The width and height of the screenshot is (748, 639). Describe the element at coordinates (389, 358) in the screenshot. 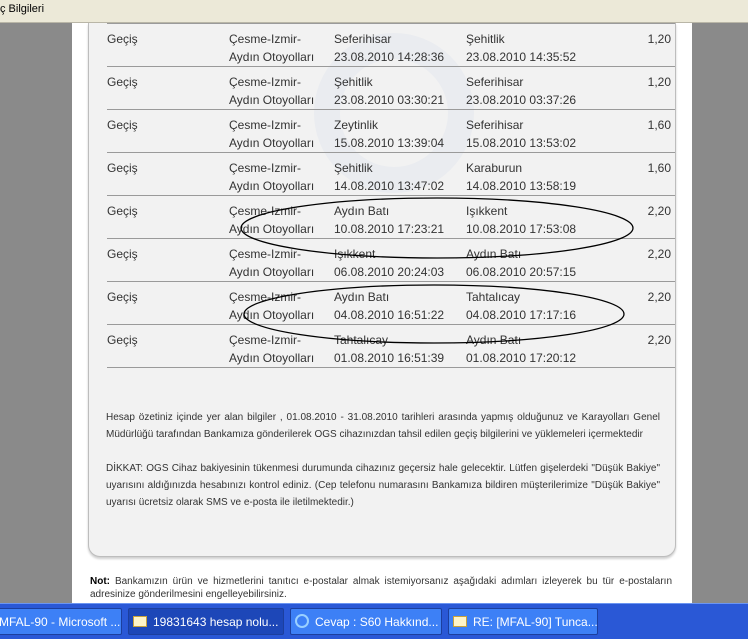

I see `entry-cell-entry-time: 01.08.2010 16:51:39` at that location.